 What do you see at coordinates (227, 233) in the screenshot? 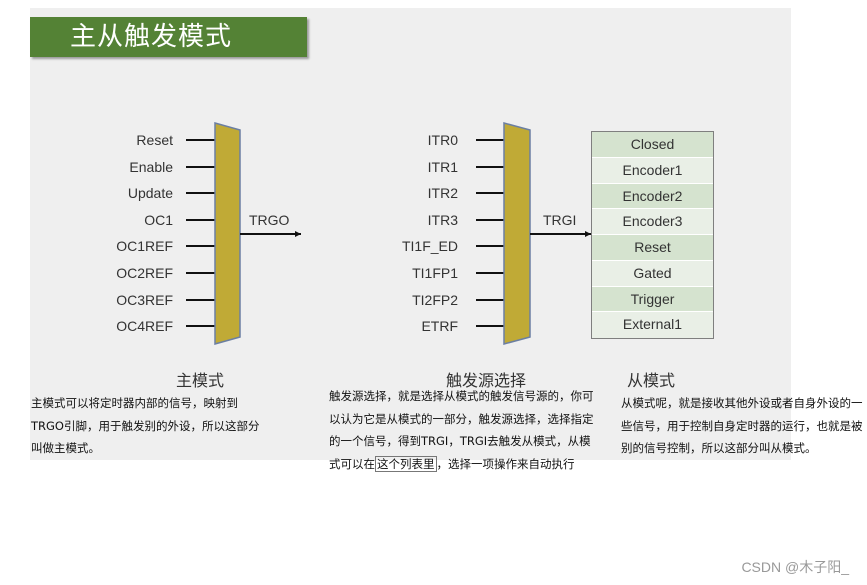
I see `master-mux-trapezoid` at bounding box center [227, 233].